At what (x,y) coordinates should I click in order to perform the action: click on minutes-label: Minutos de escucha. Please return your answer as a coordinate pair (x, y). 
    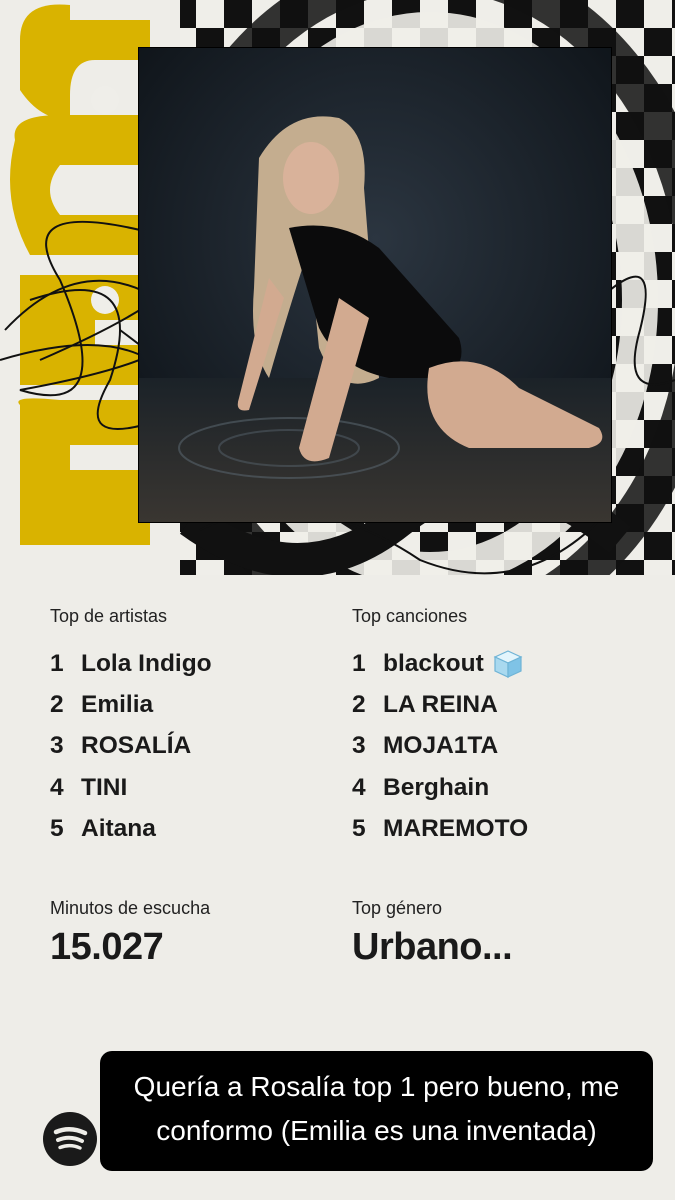
    Looking at the image, I should click on (130, 908).